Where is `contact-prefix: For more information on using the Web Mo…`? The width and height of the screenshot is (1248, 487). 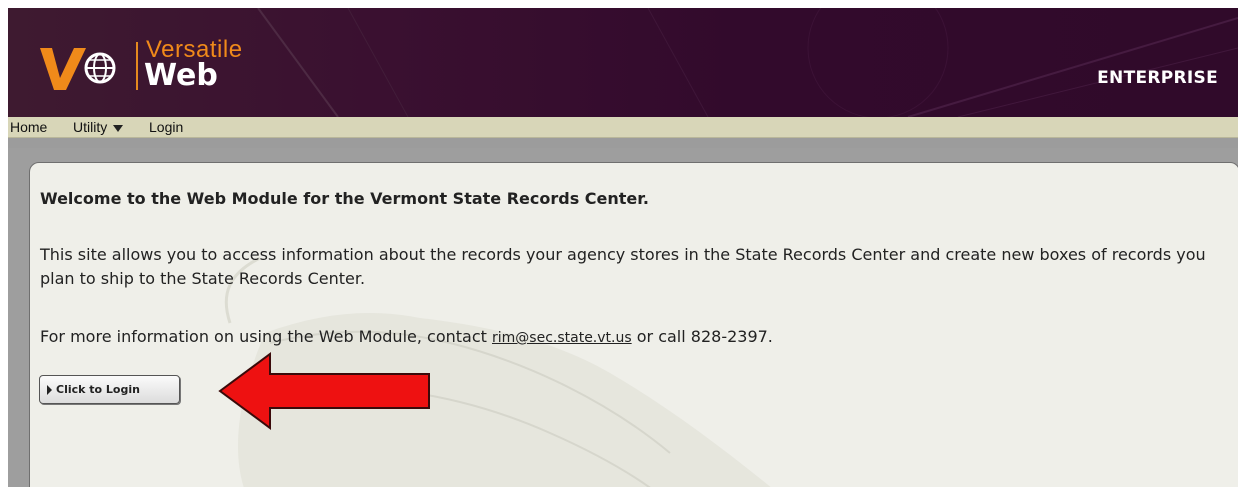
contact-prefix: For more information on using the Web Mo… is located at coordinates (266, 336).